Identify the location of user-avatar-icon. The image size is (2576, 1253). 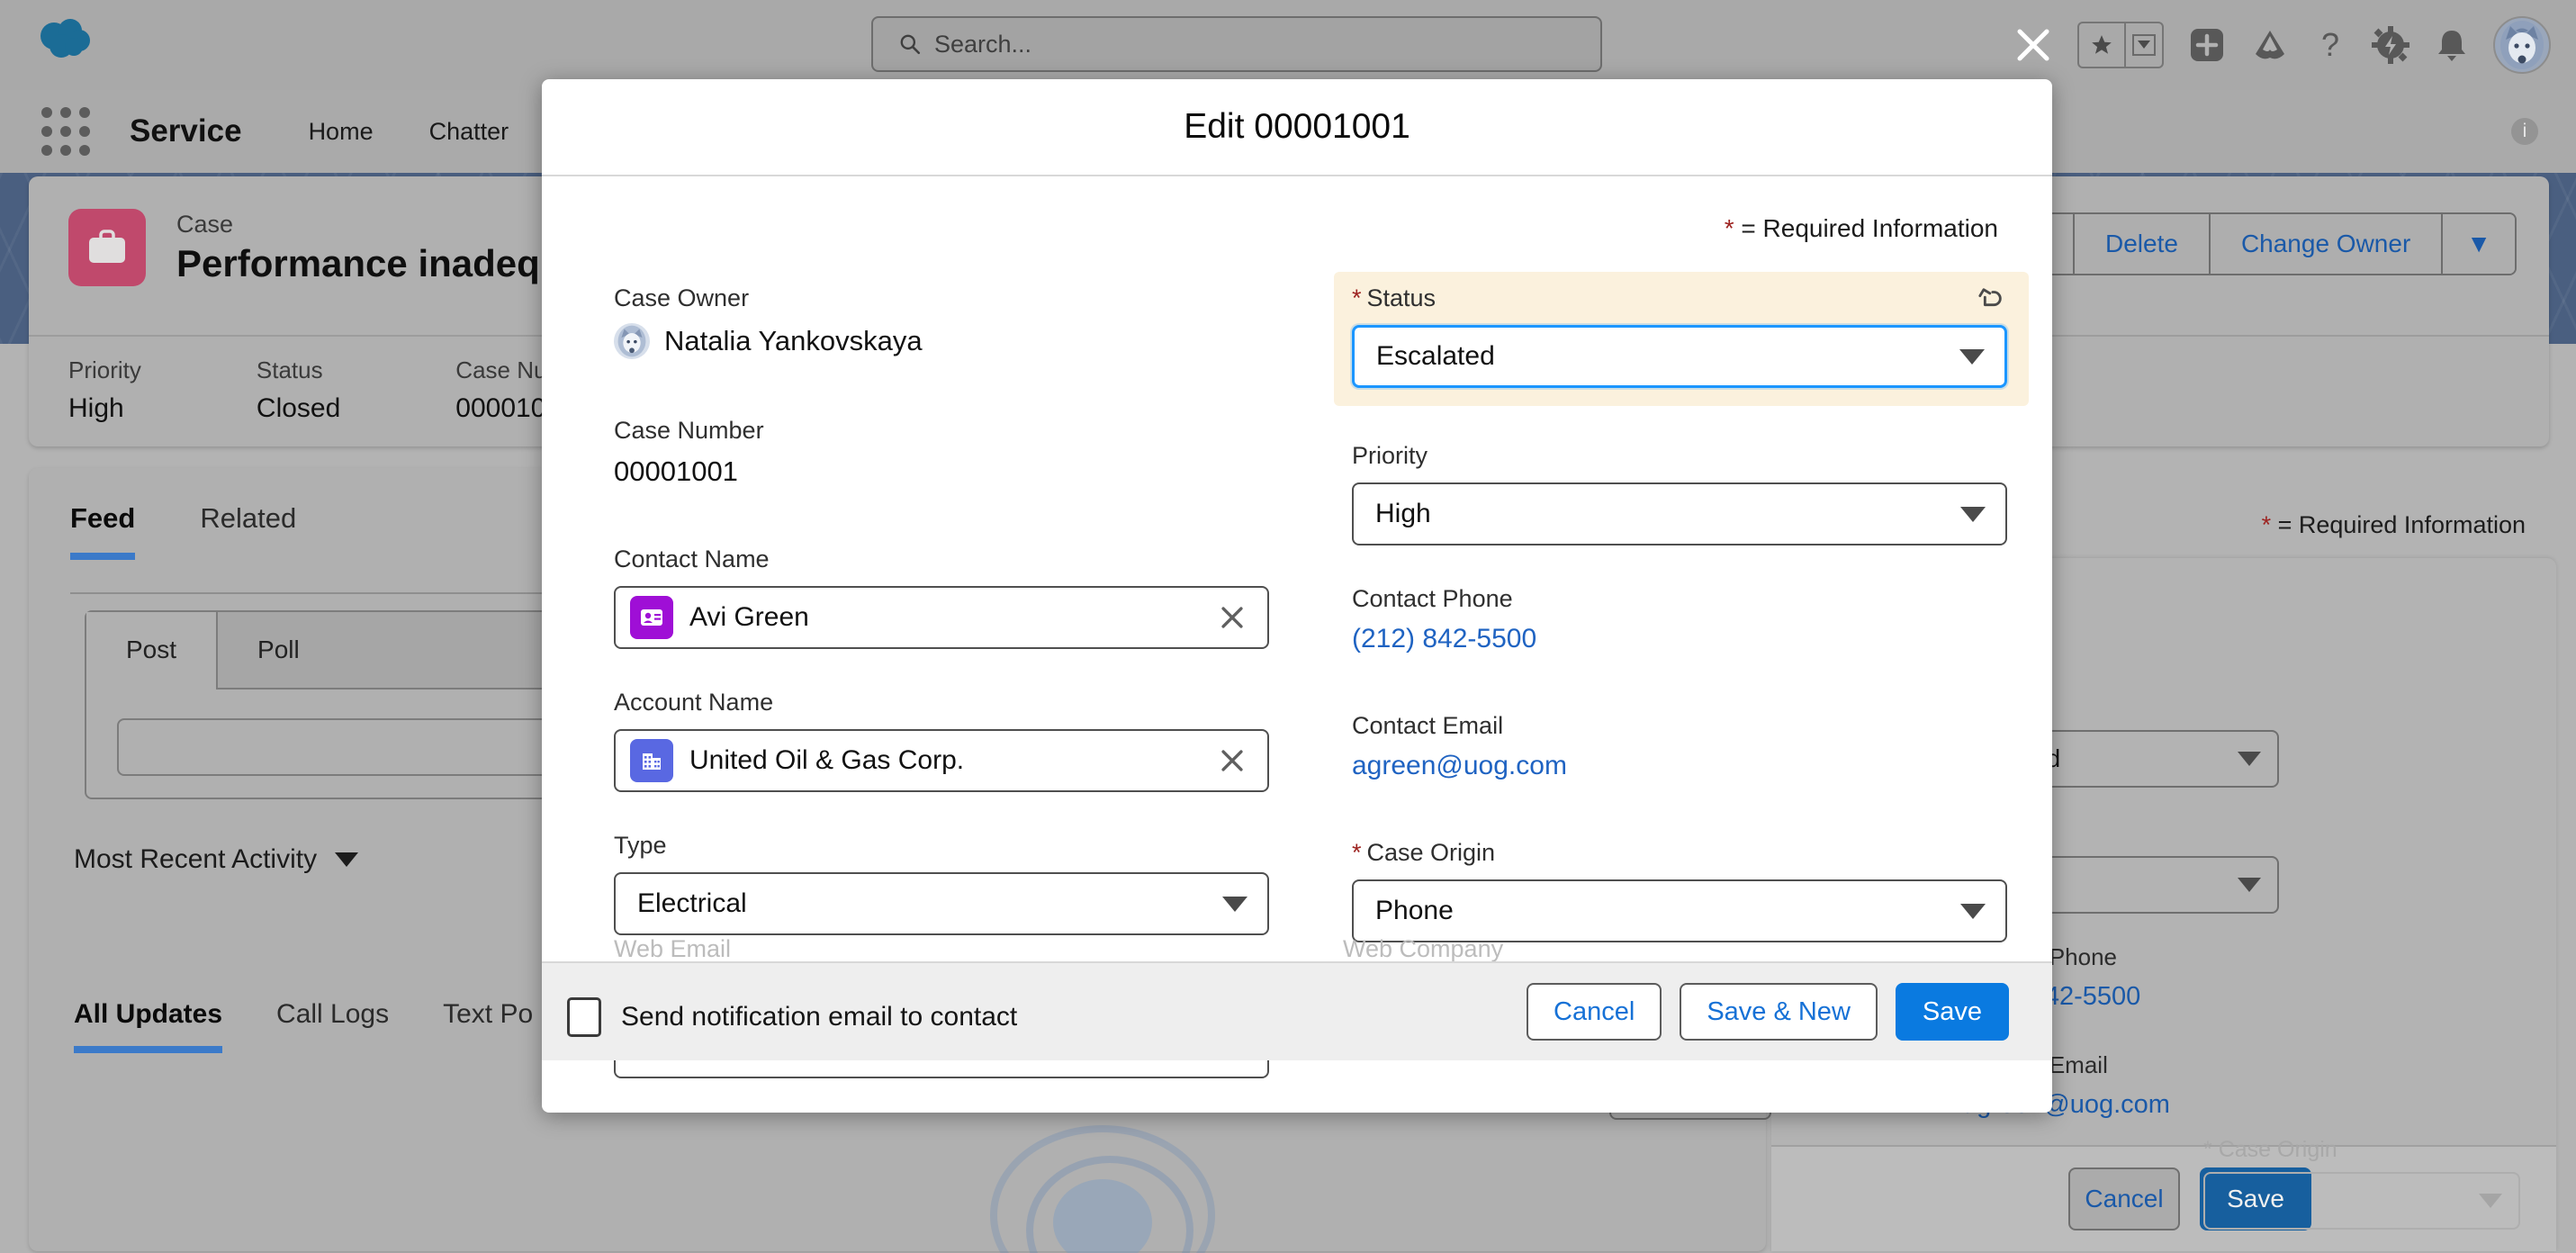
(632, 341).